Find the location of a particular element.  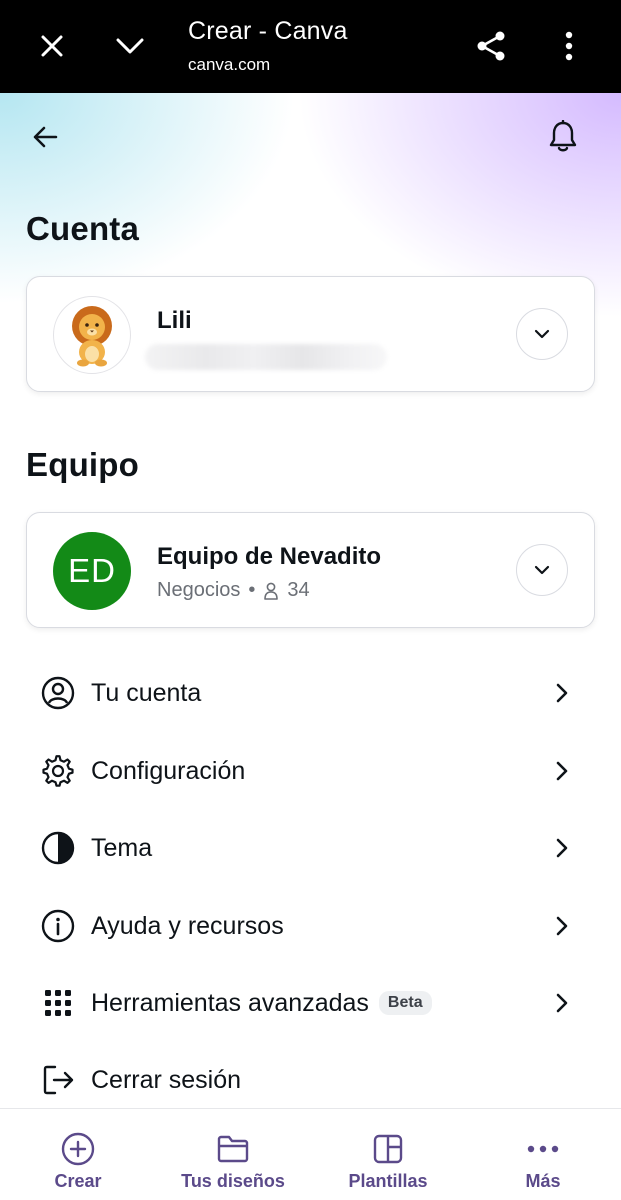

menu-item-label: Cerrar sesión is located at coordinates (166, 1079).